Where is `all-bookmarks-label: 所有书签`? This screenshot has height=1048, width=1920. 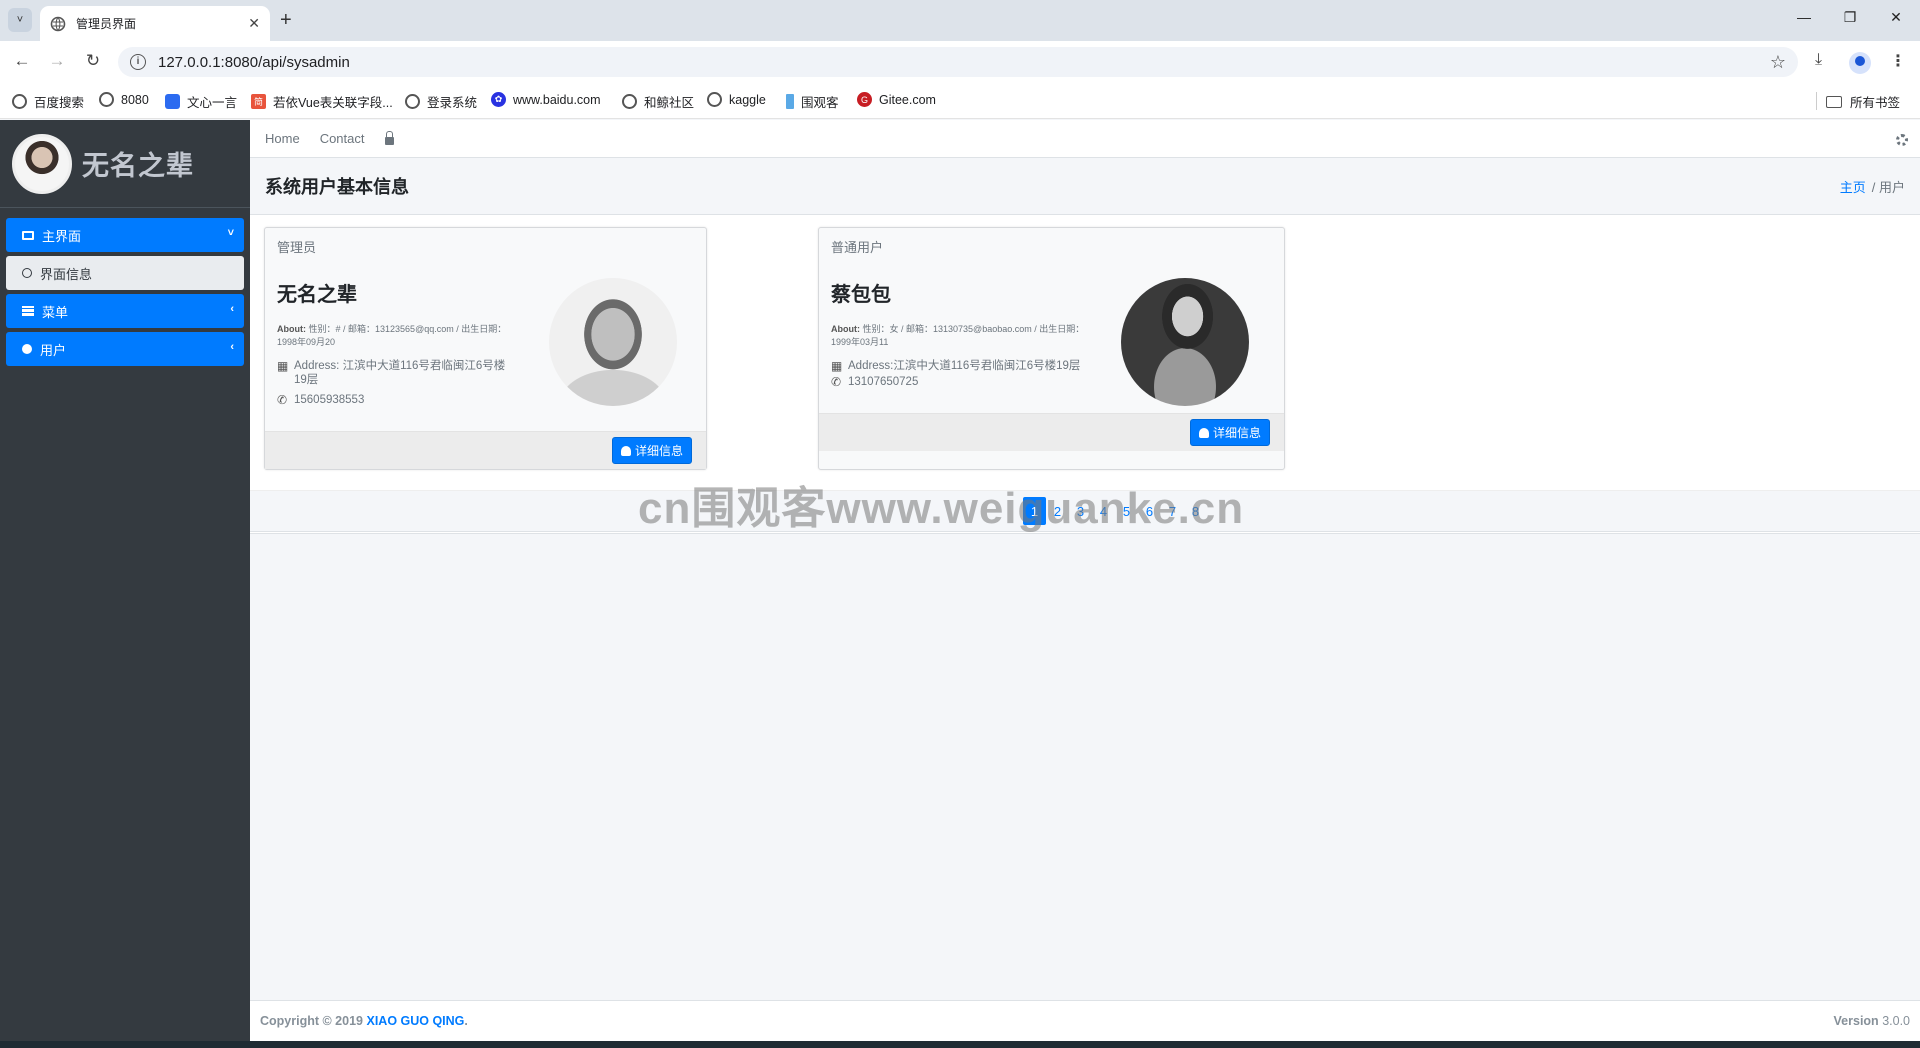
all-bookmarks-label: 所有书签 is located at coordinates (1874, 103).